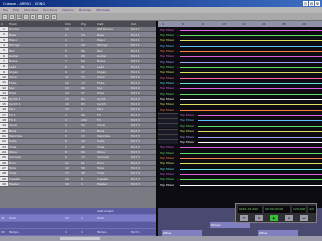 Image resolution: width=322 pixels, height=241 pixels. I want to click on song-position-display: 0001.01.000, so click(250, 209).